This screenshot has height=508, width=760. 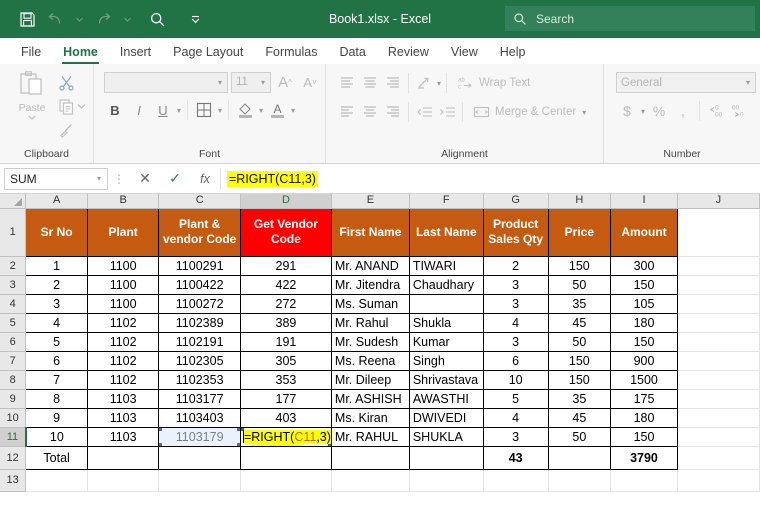 I want to click on cell-e11: Mr. RAHUL, so click(x=370, y=436).